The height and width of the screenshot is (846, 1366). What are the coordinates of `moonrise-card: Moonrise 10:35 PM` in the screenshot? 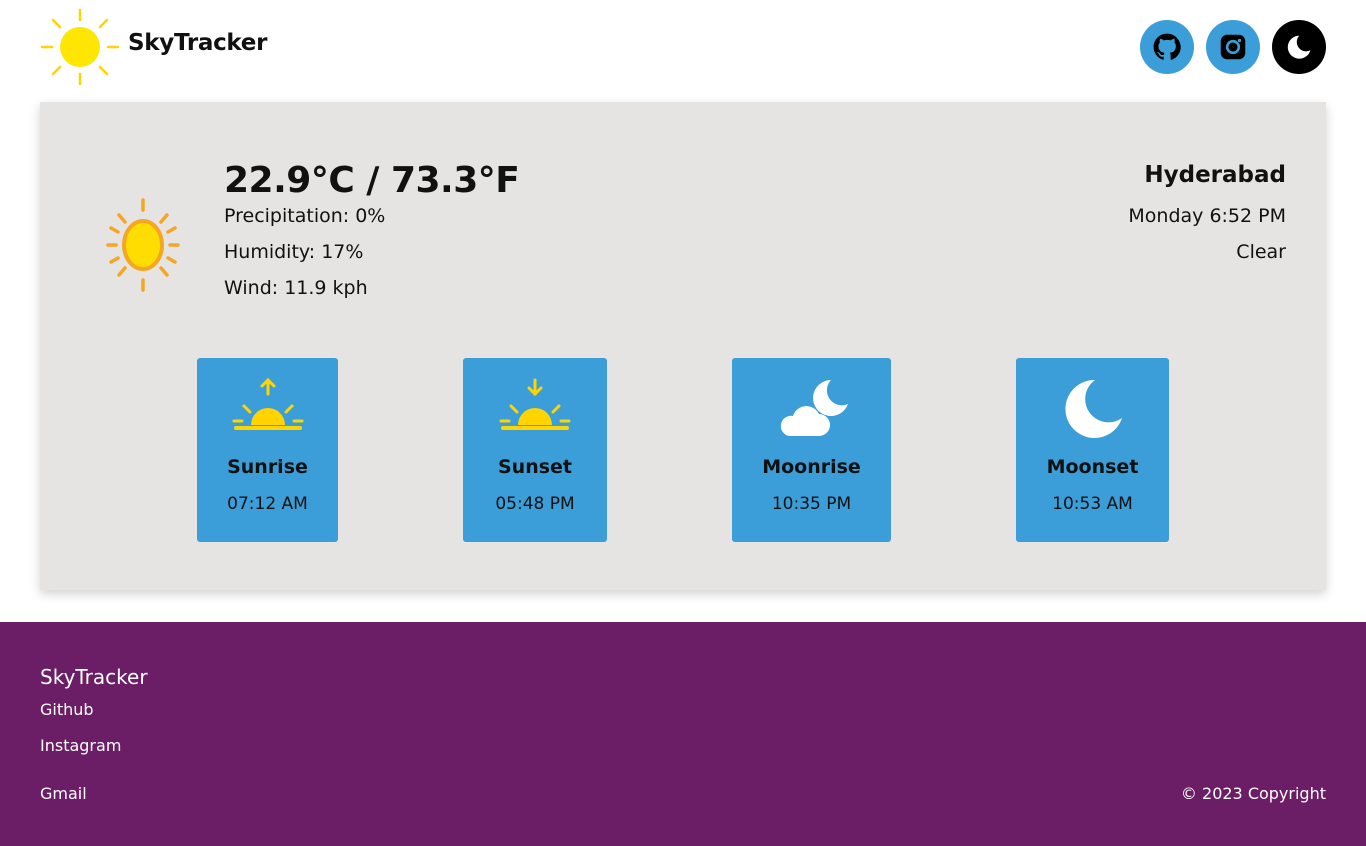 It's located at (811, 450).